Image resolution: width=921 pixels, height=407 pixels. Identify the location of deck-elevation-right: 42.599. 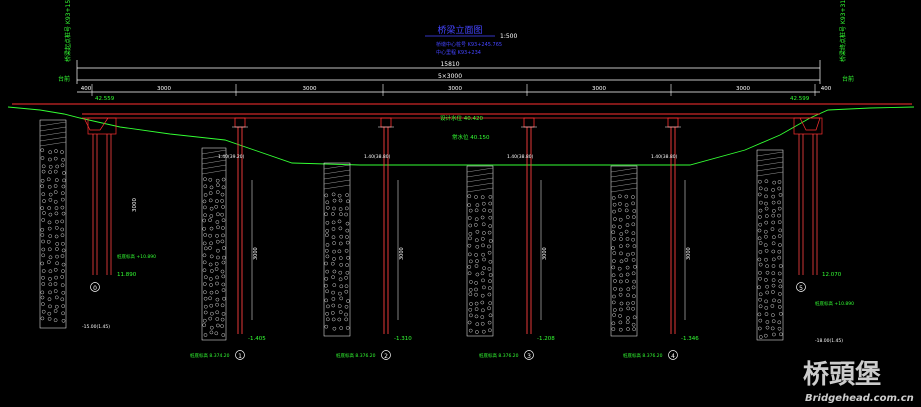
(800, 99).